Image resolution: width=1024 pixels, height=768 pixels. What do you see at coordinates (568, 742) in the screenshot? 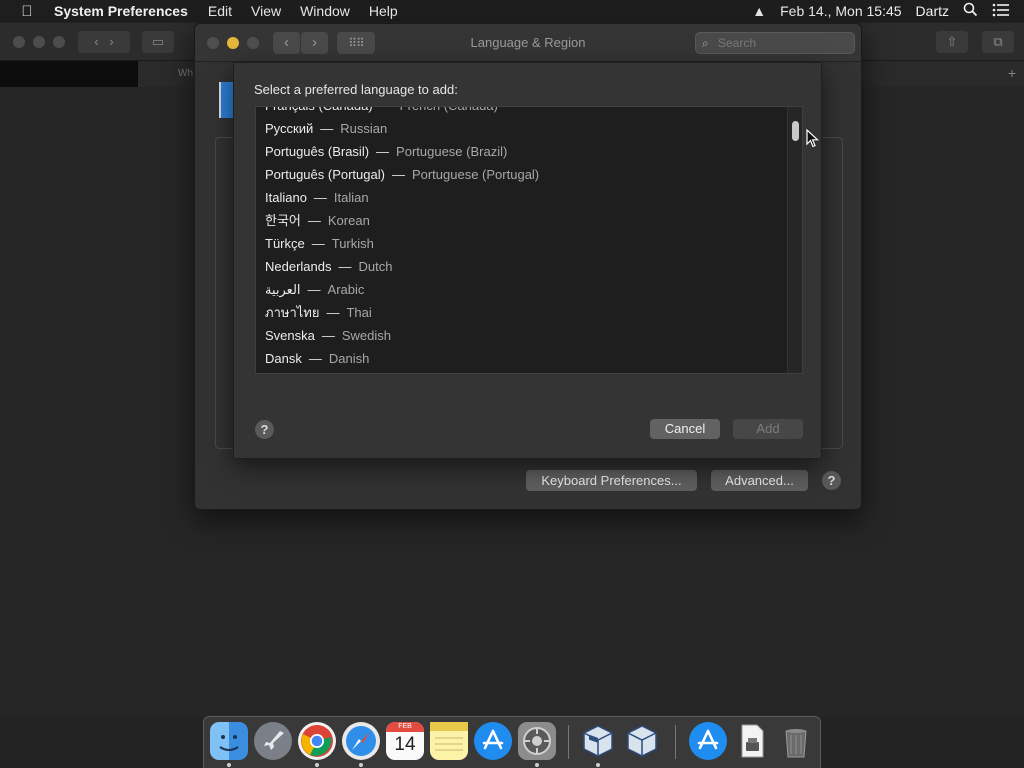
I see `dock-separator` at bounding box center [568, 742].